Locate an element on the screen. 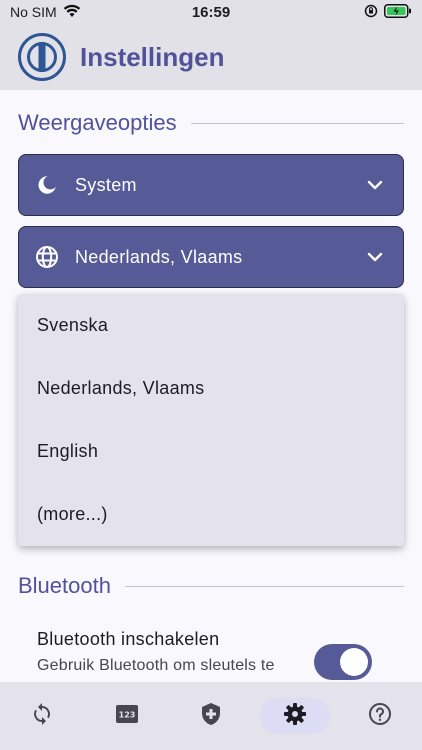 This screenshot has height=750, width=422. globe-icon is located at coordinates (47, 257).